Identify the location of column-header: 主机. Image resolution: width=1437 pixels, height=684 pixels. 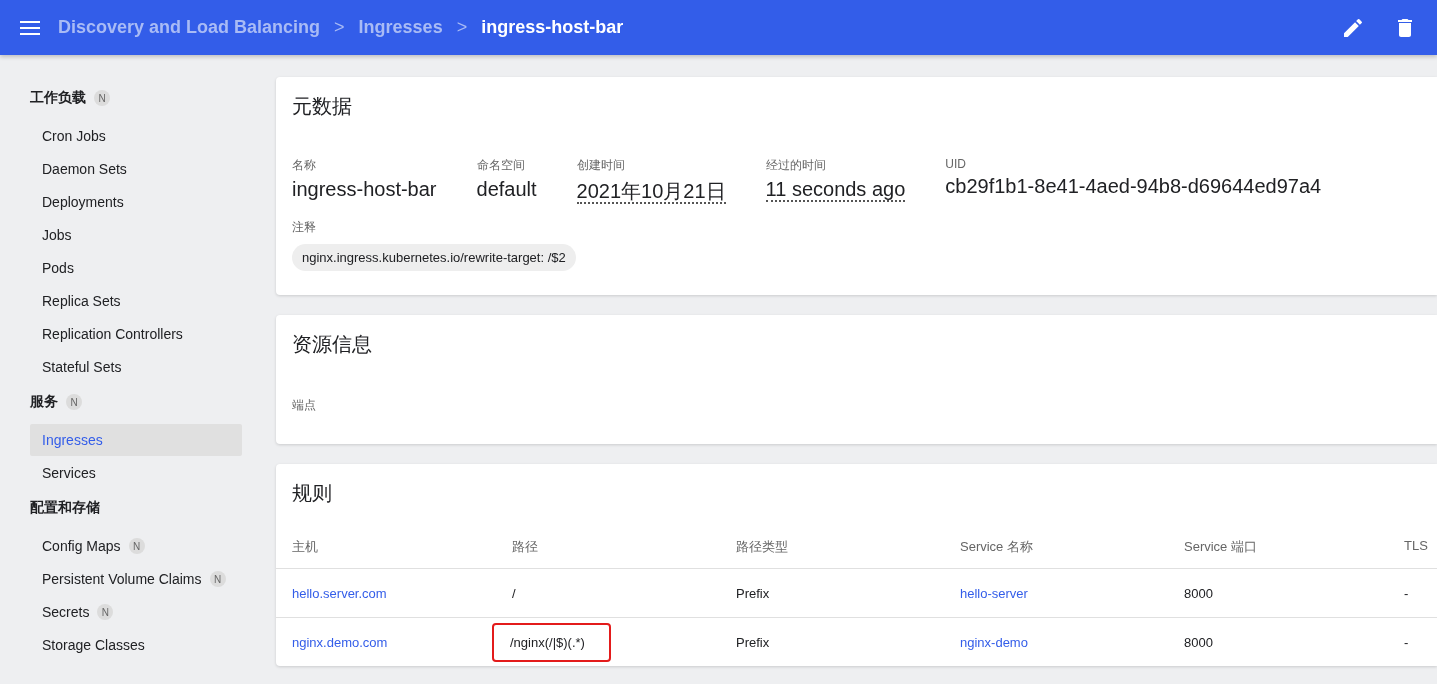
(386, 545).